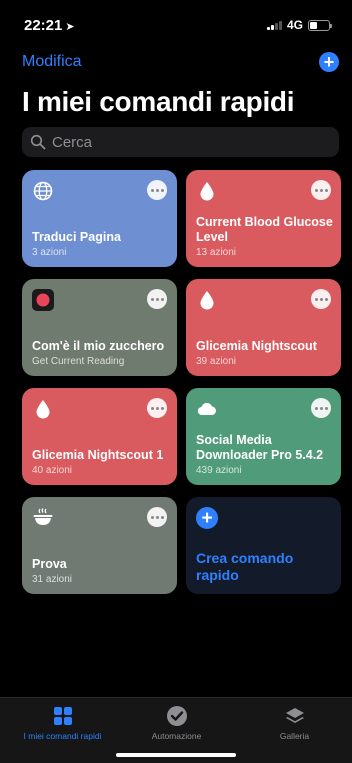  What do you see at coordinates (180, 142) in the screenshot?
I see `search-input: Cerca` at bounding box center [180, 142].